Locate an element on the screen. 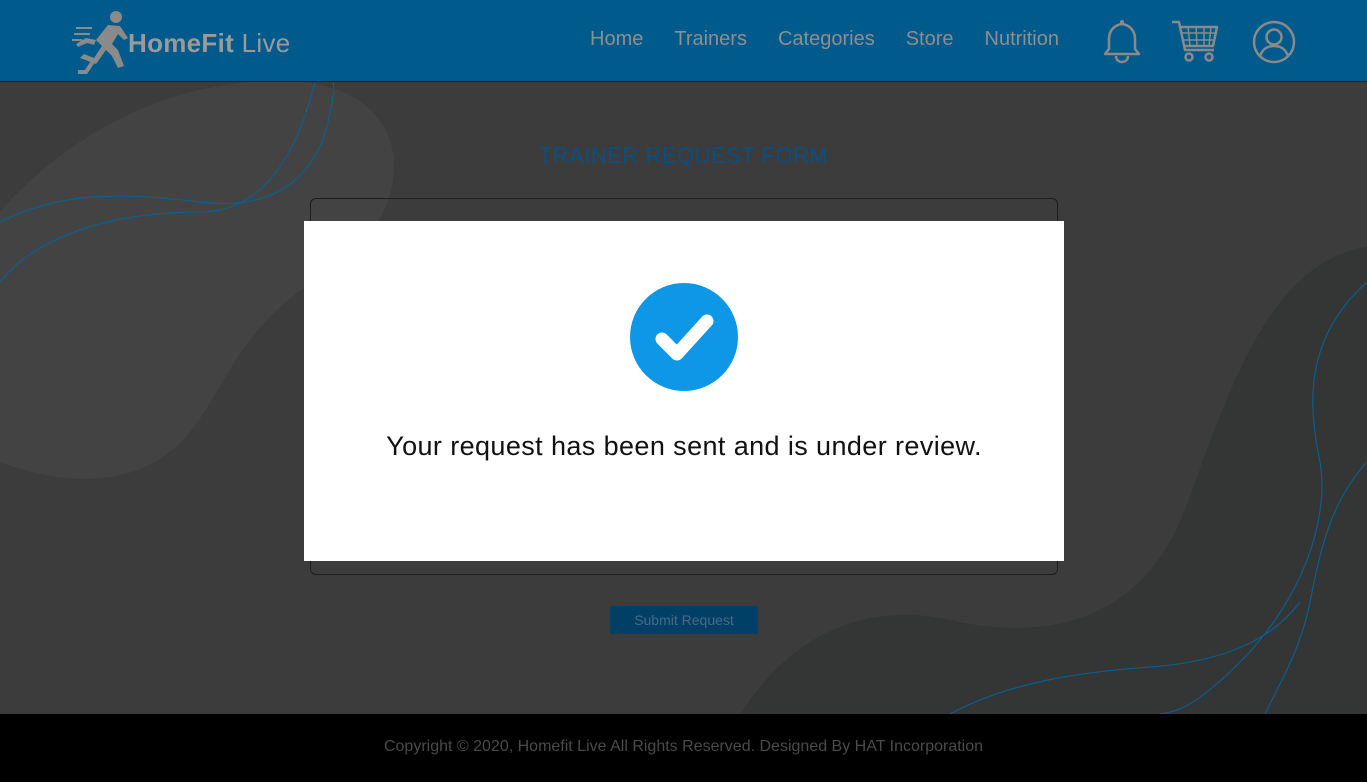 The image size is (1367, 782). runner-logo-icon is located at coordinates (100, 42).